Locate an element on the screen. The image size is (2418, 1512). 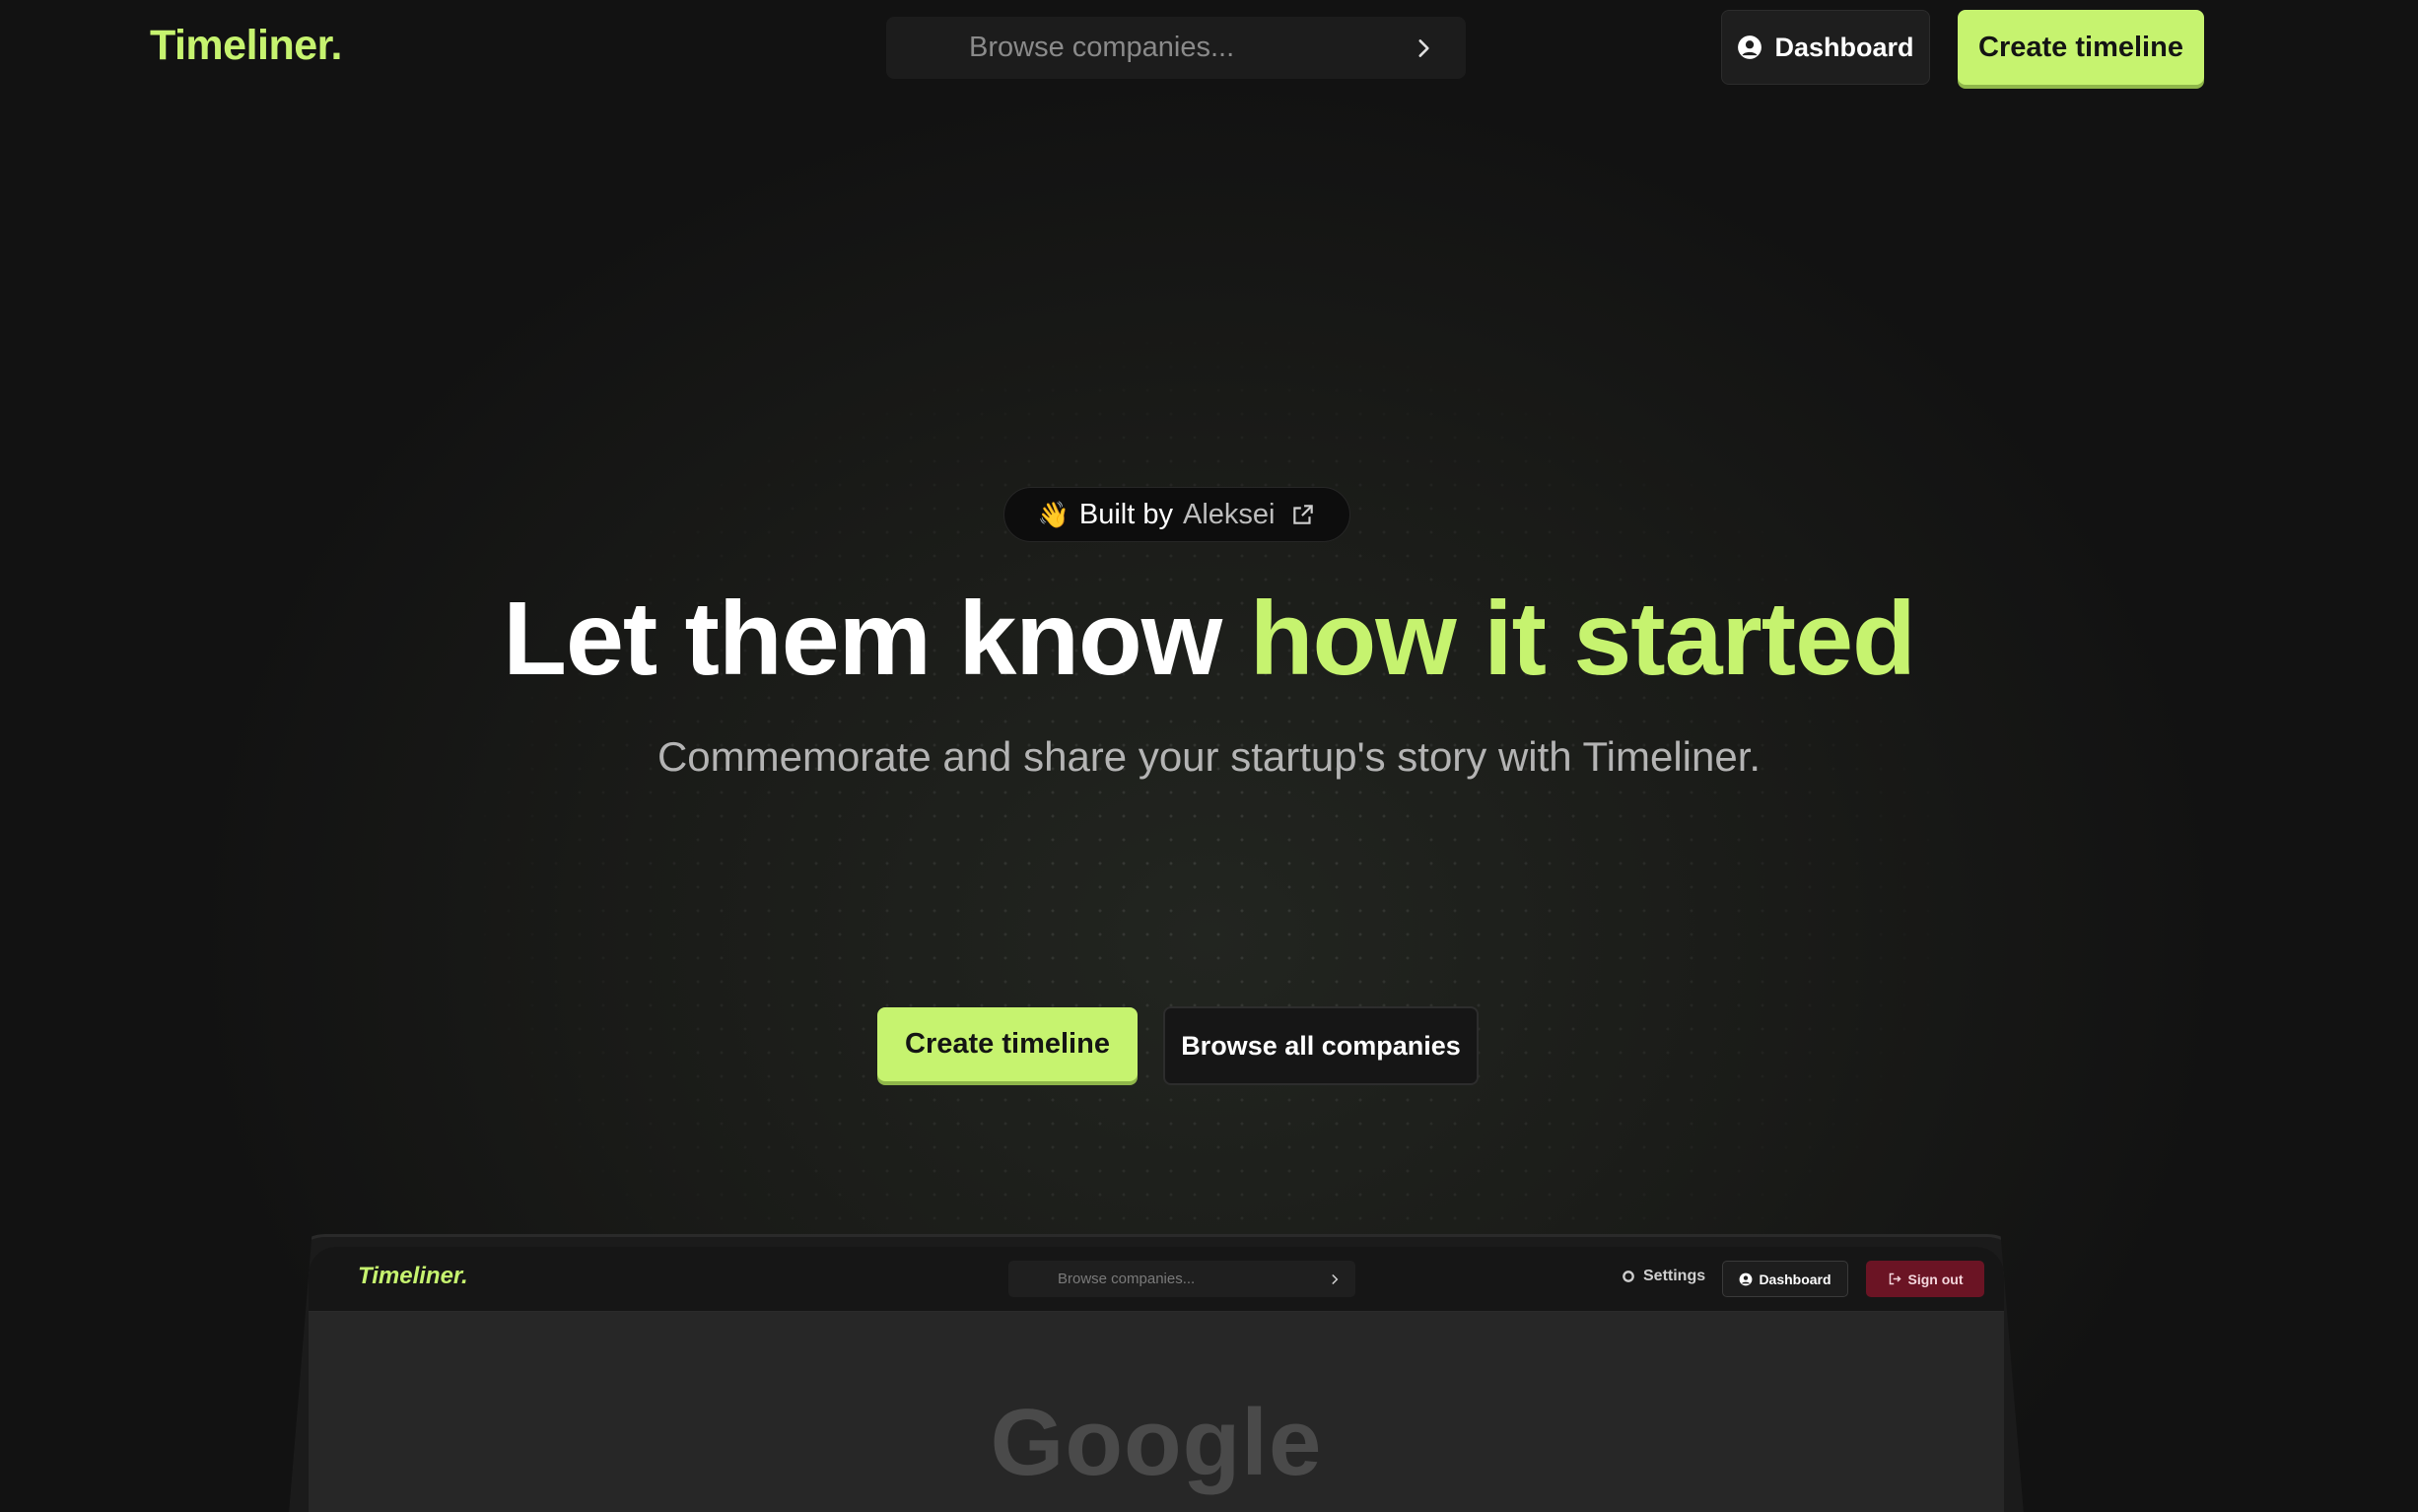
preview-dashboard-button: Dashboard is located at coordinates (1785, 1279).